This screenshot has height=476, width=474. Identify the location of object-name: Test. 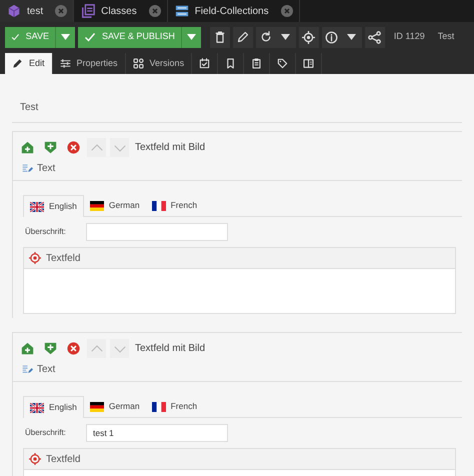
(446, 37).